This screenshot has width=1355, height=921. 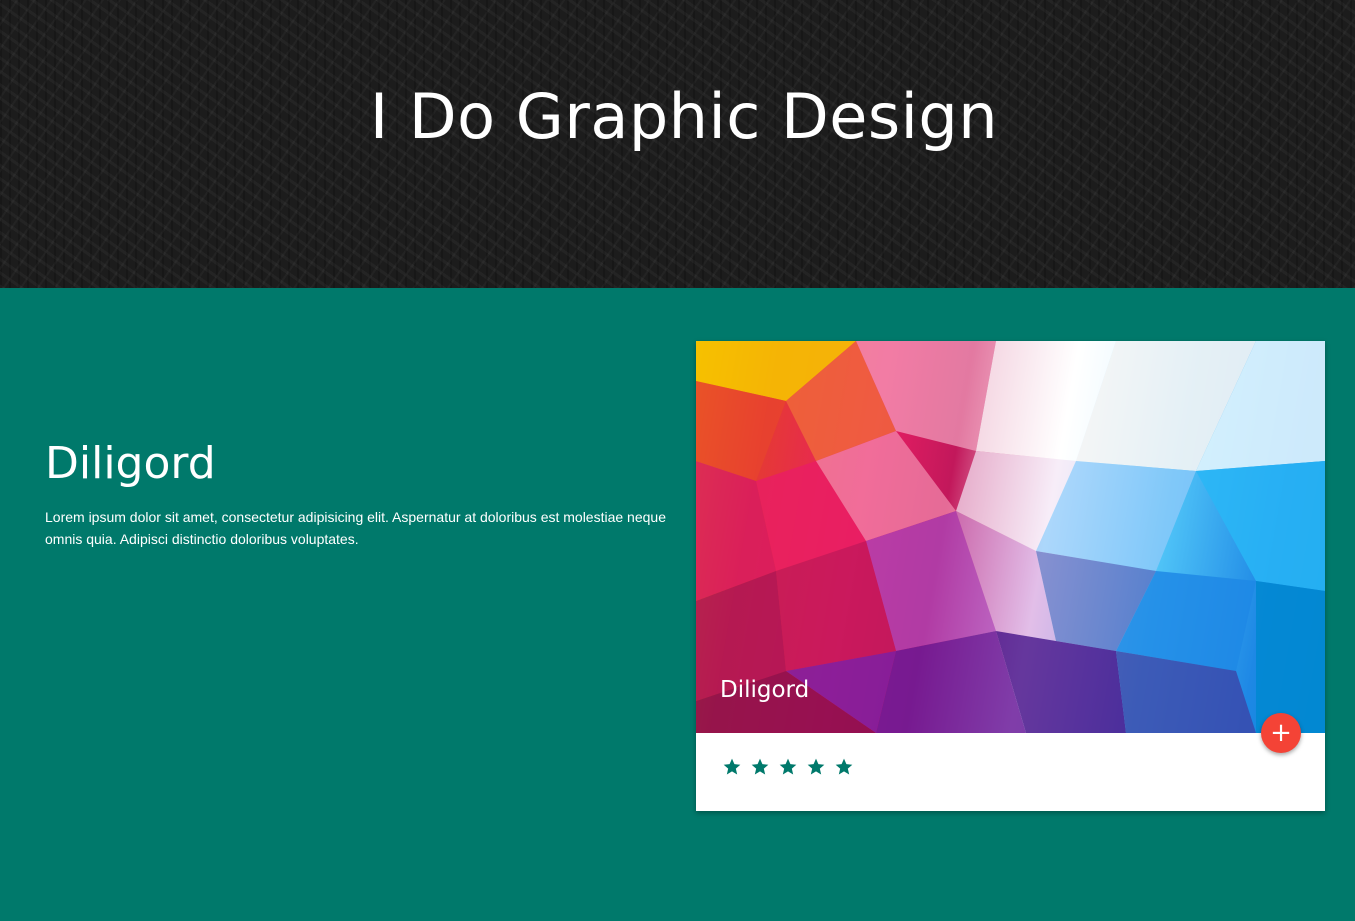 I want to click on section-title: Diligord, so click(x=130, y=463).